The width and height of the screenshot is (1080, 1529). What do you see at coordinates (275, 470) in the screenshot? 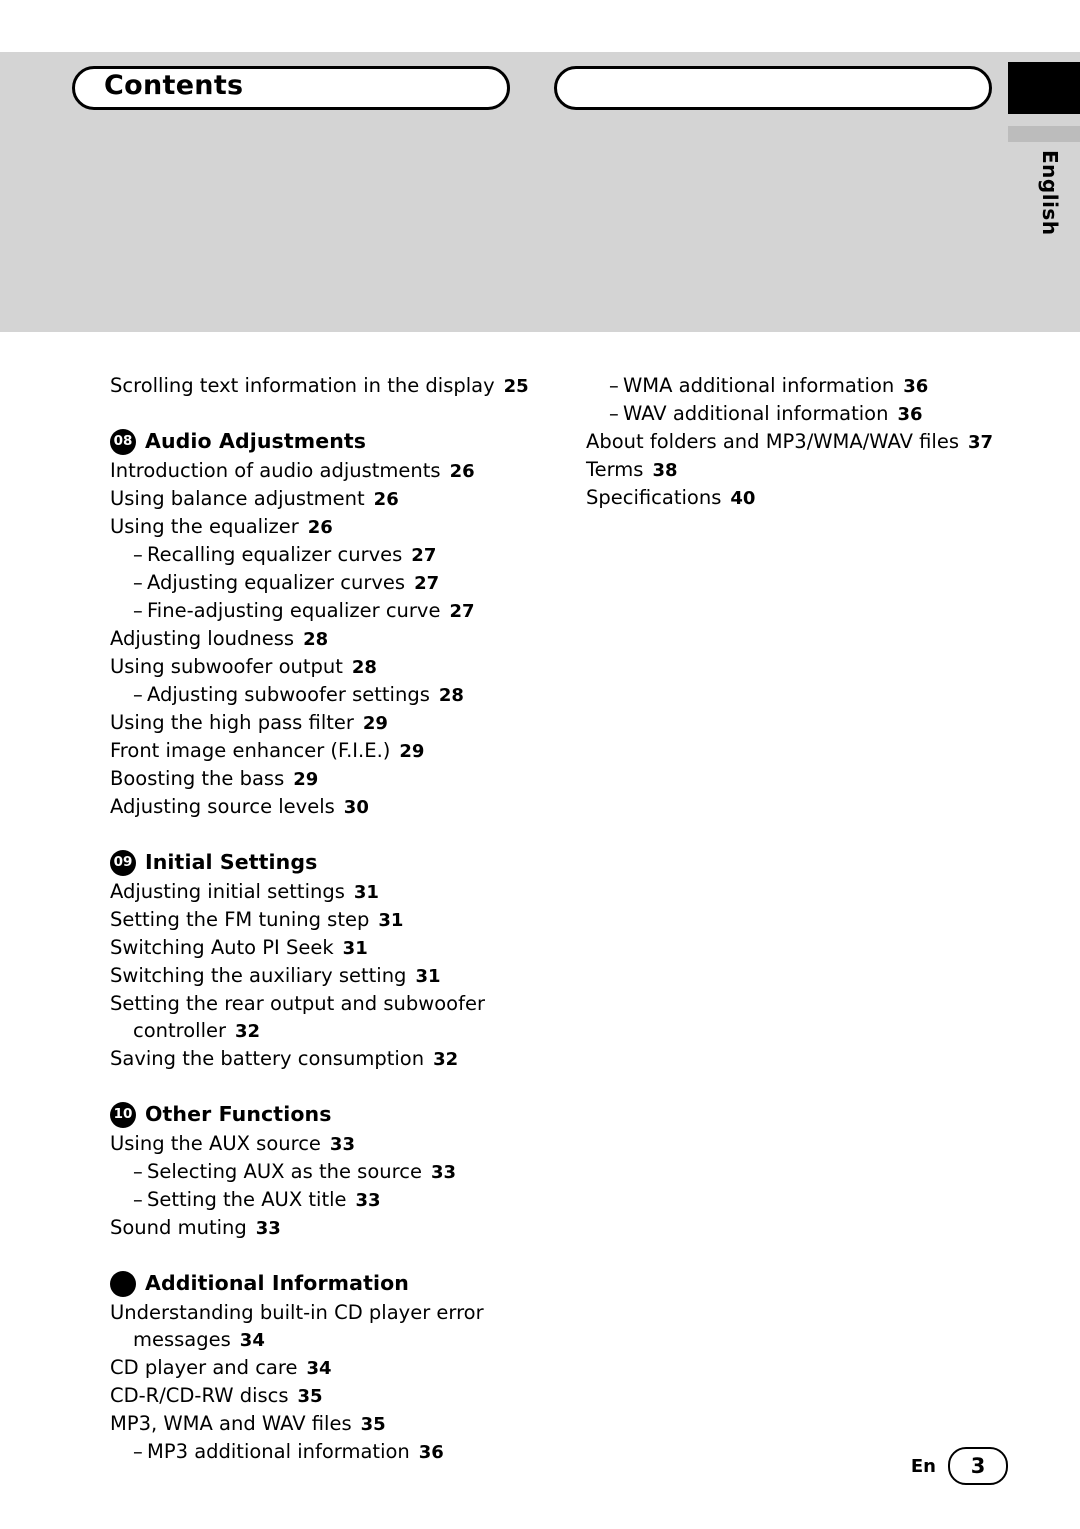
I see `toc-entry-label: Introduction of audio adjustments` at bounding box center [275, 470].